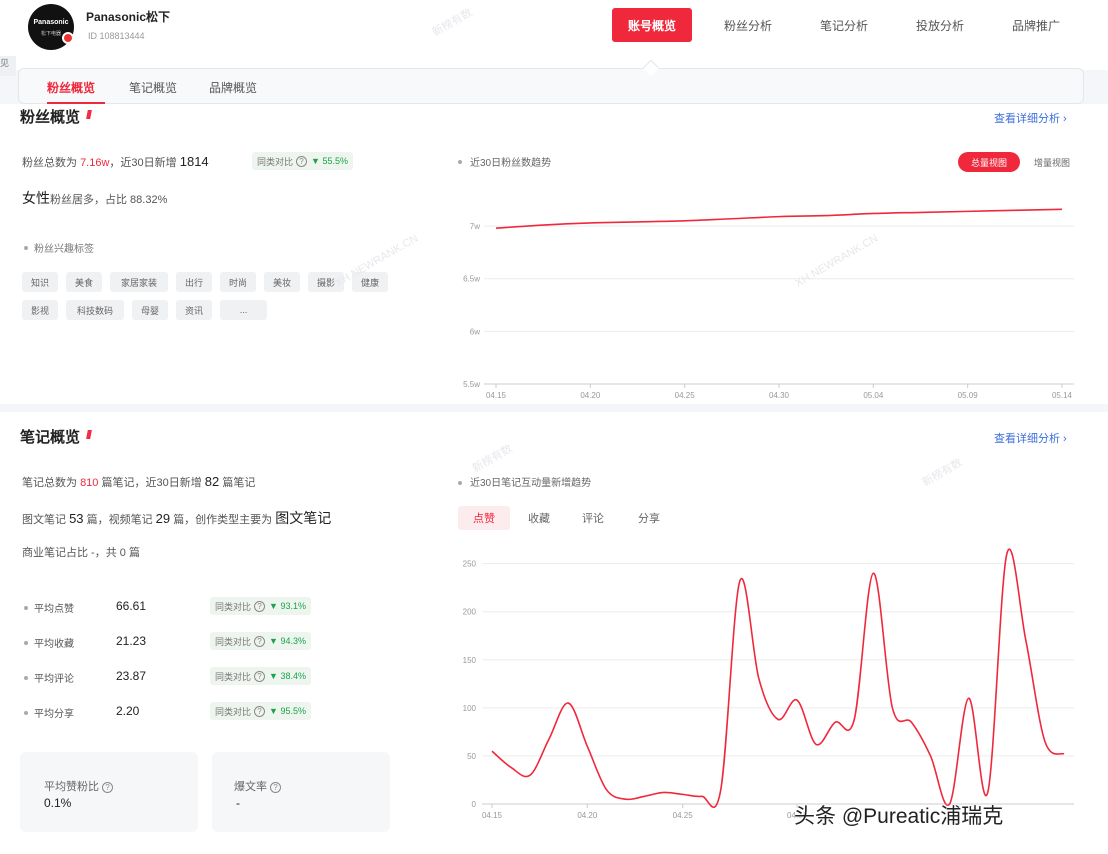 Image resolution: width=1108 pixels, height=854 pixels. Describe the element at coordinates (1030, 438) in the screenshot. I see `notes-more-link: 查看详细分析 ›` at that location.